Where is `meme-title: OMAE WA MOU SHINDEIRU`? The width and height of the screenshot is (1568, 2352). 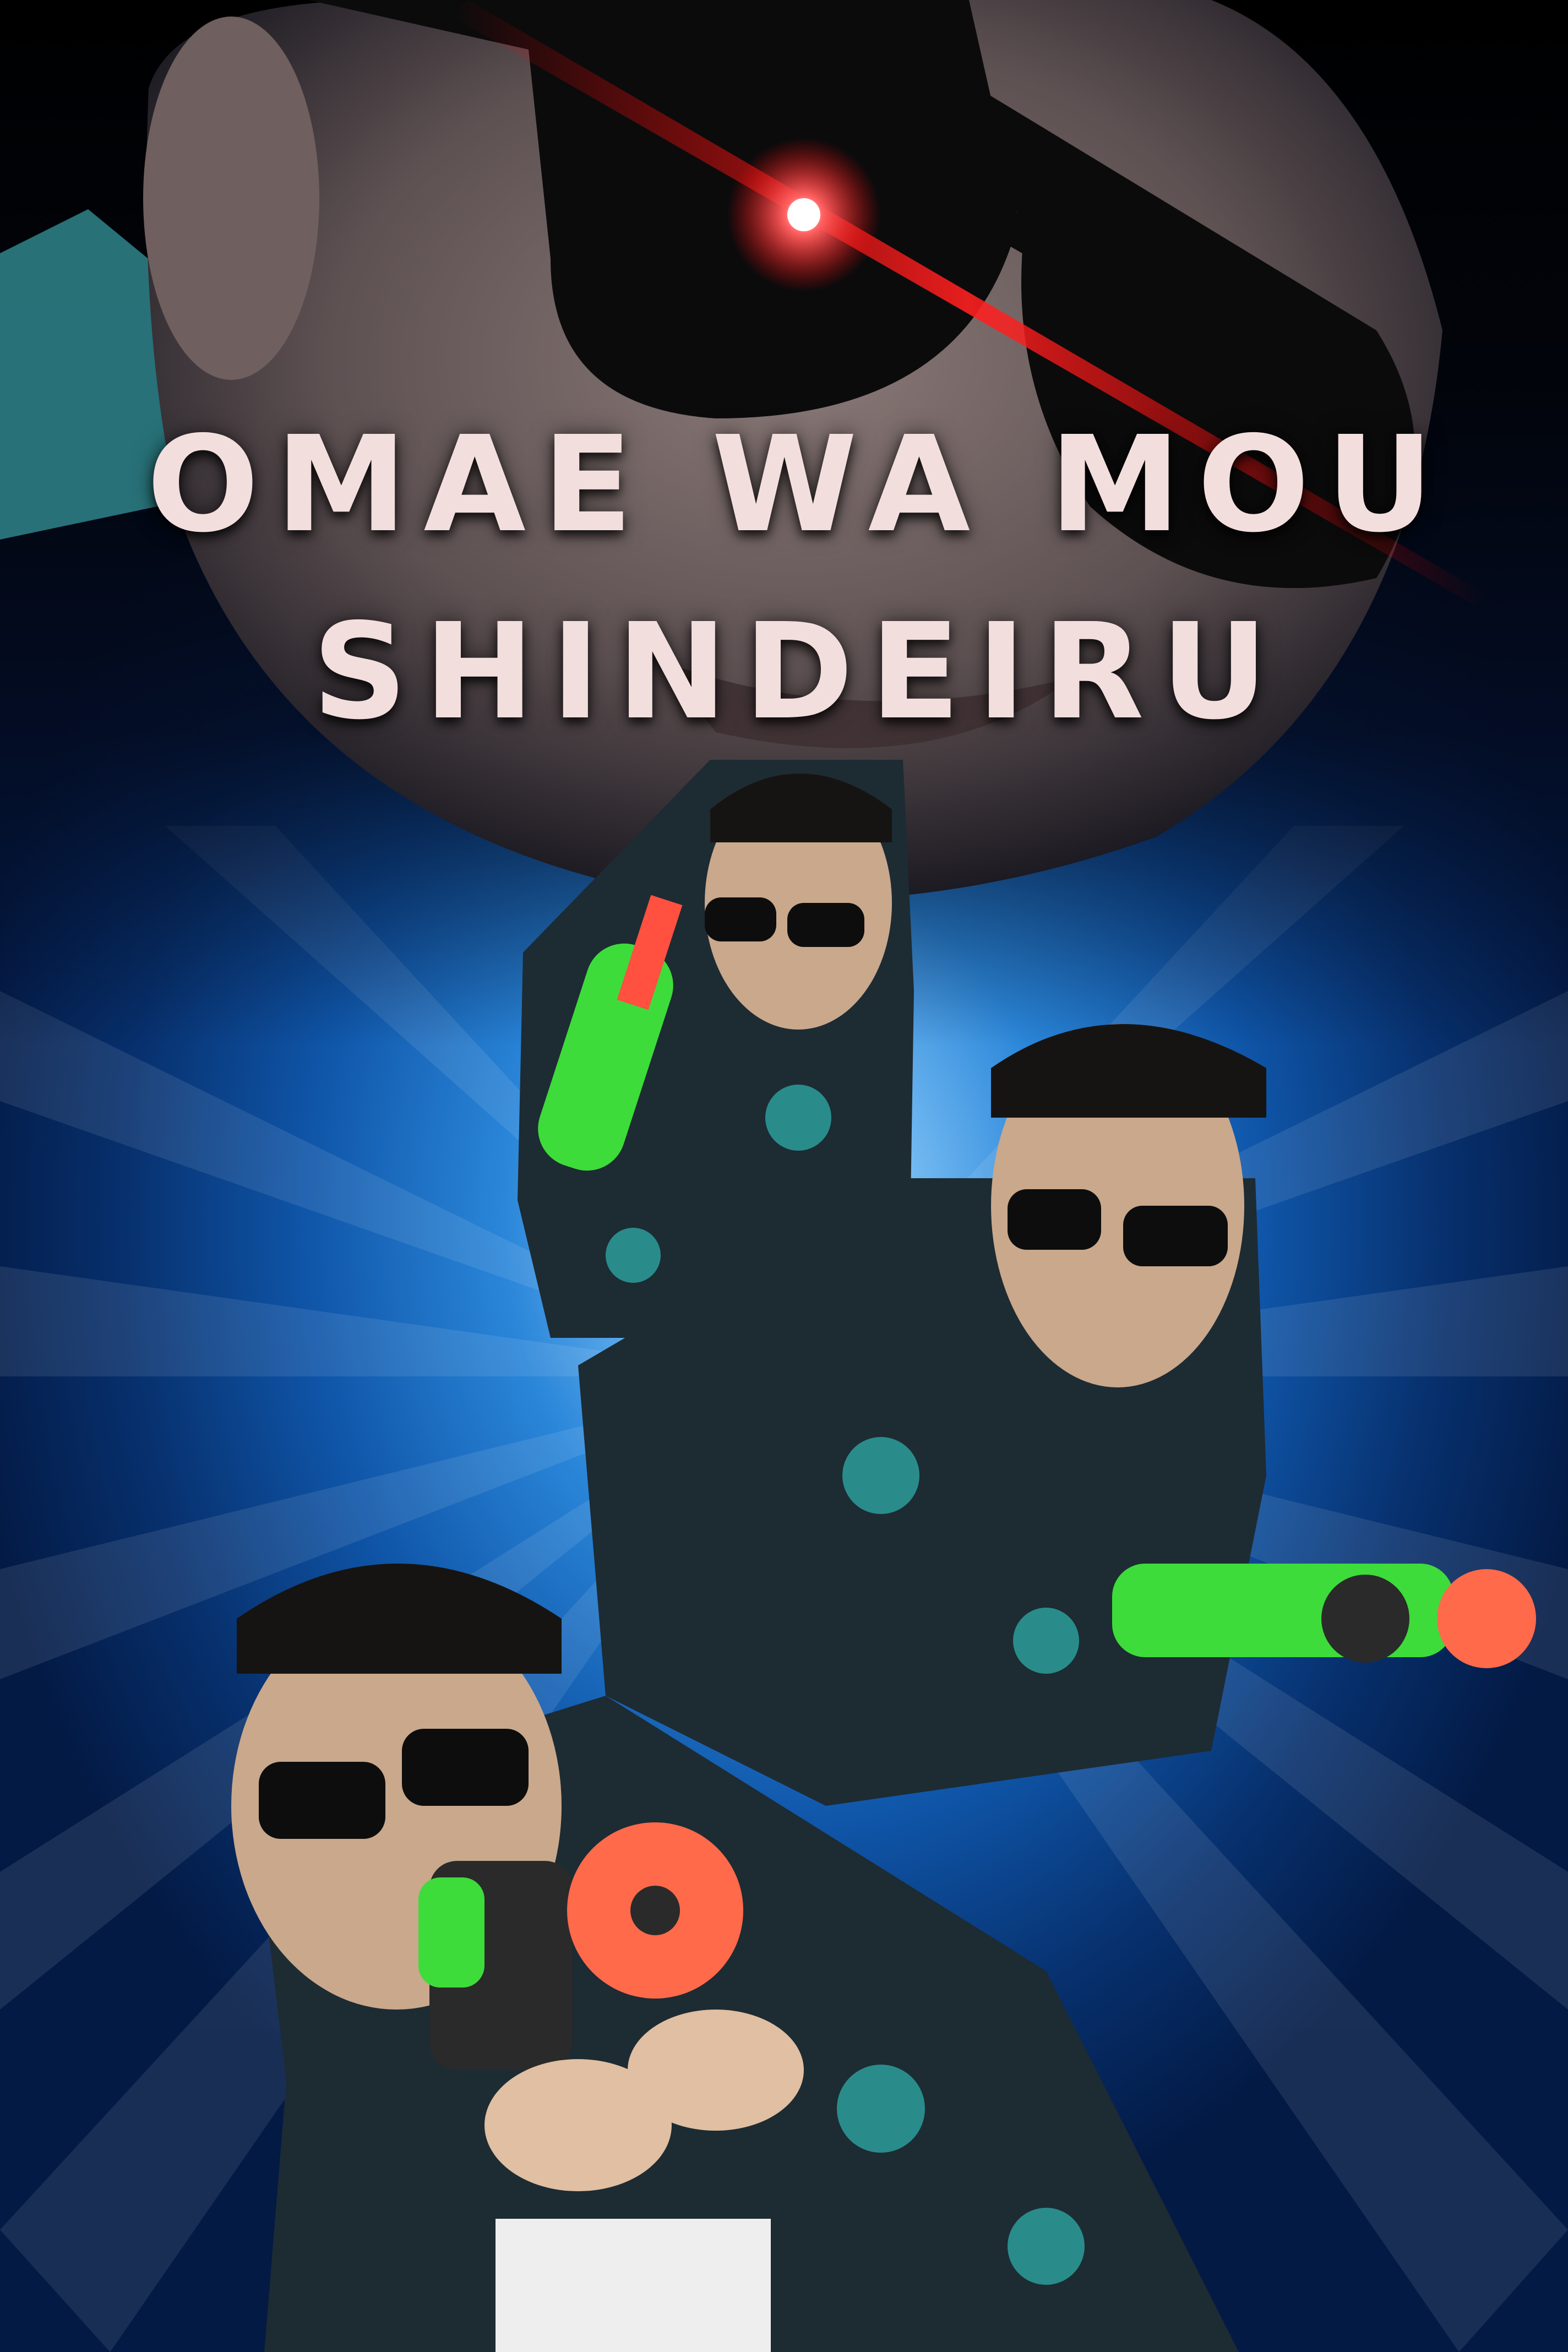
meme-title: OMAE WA MOU SHINDEIRU is located at coordinates (798, 578).